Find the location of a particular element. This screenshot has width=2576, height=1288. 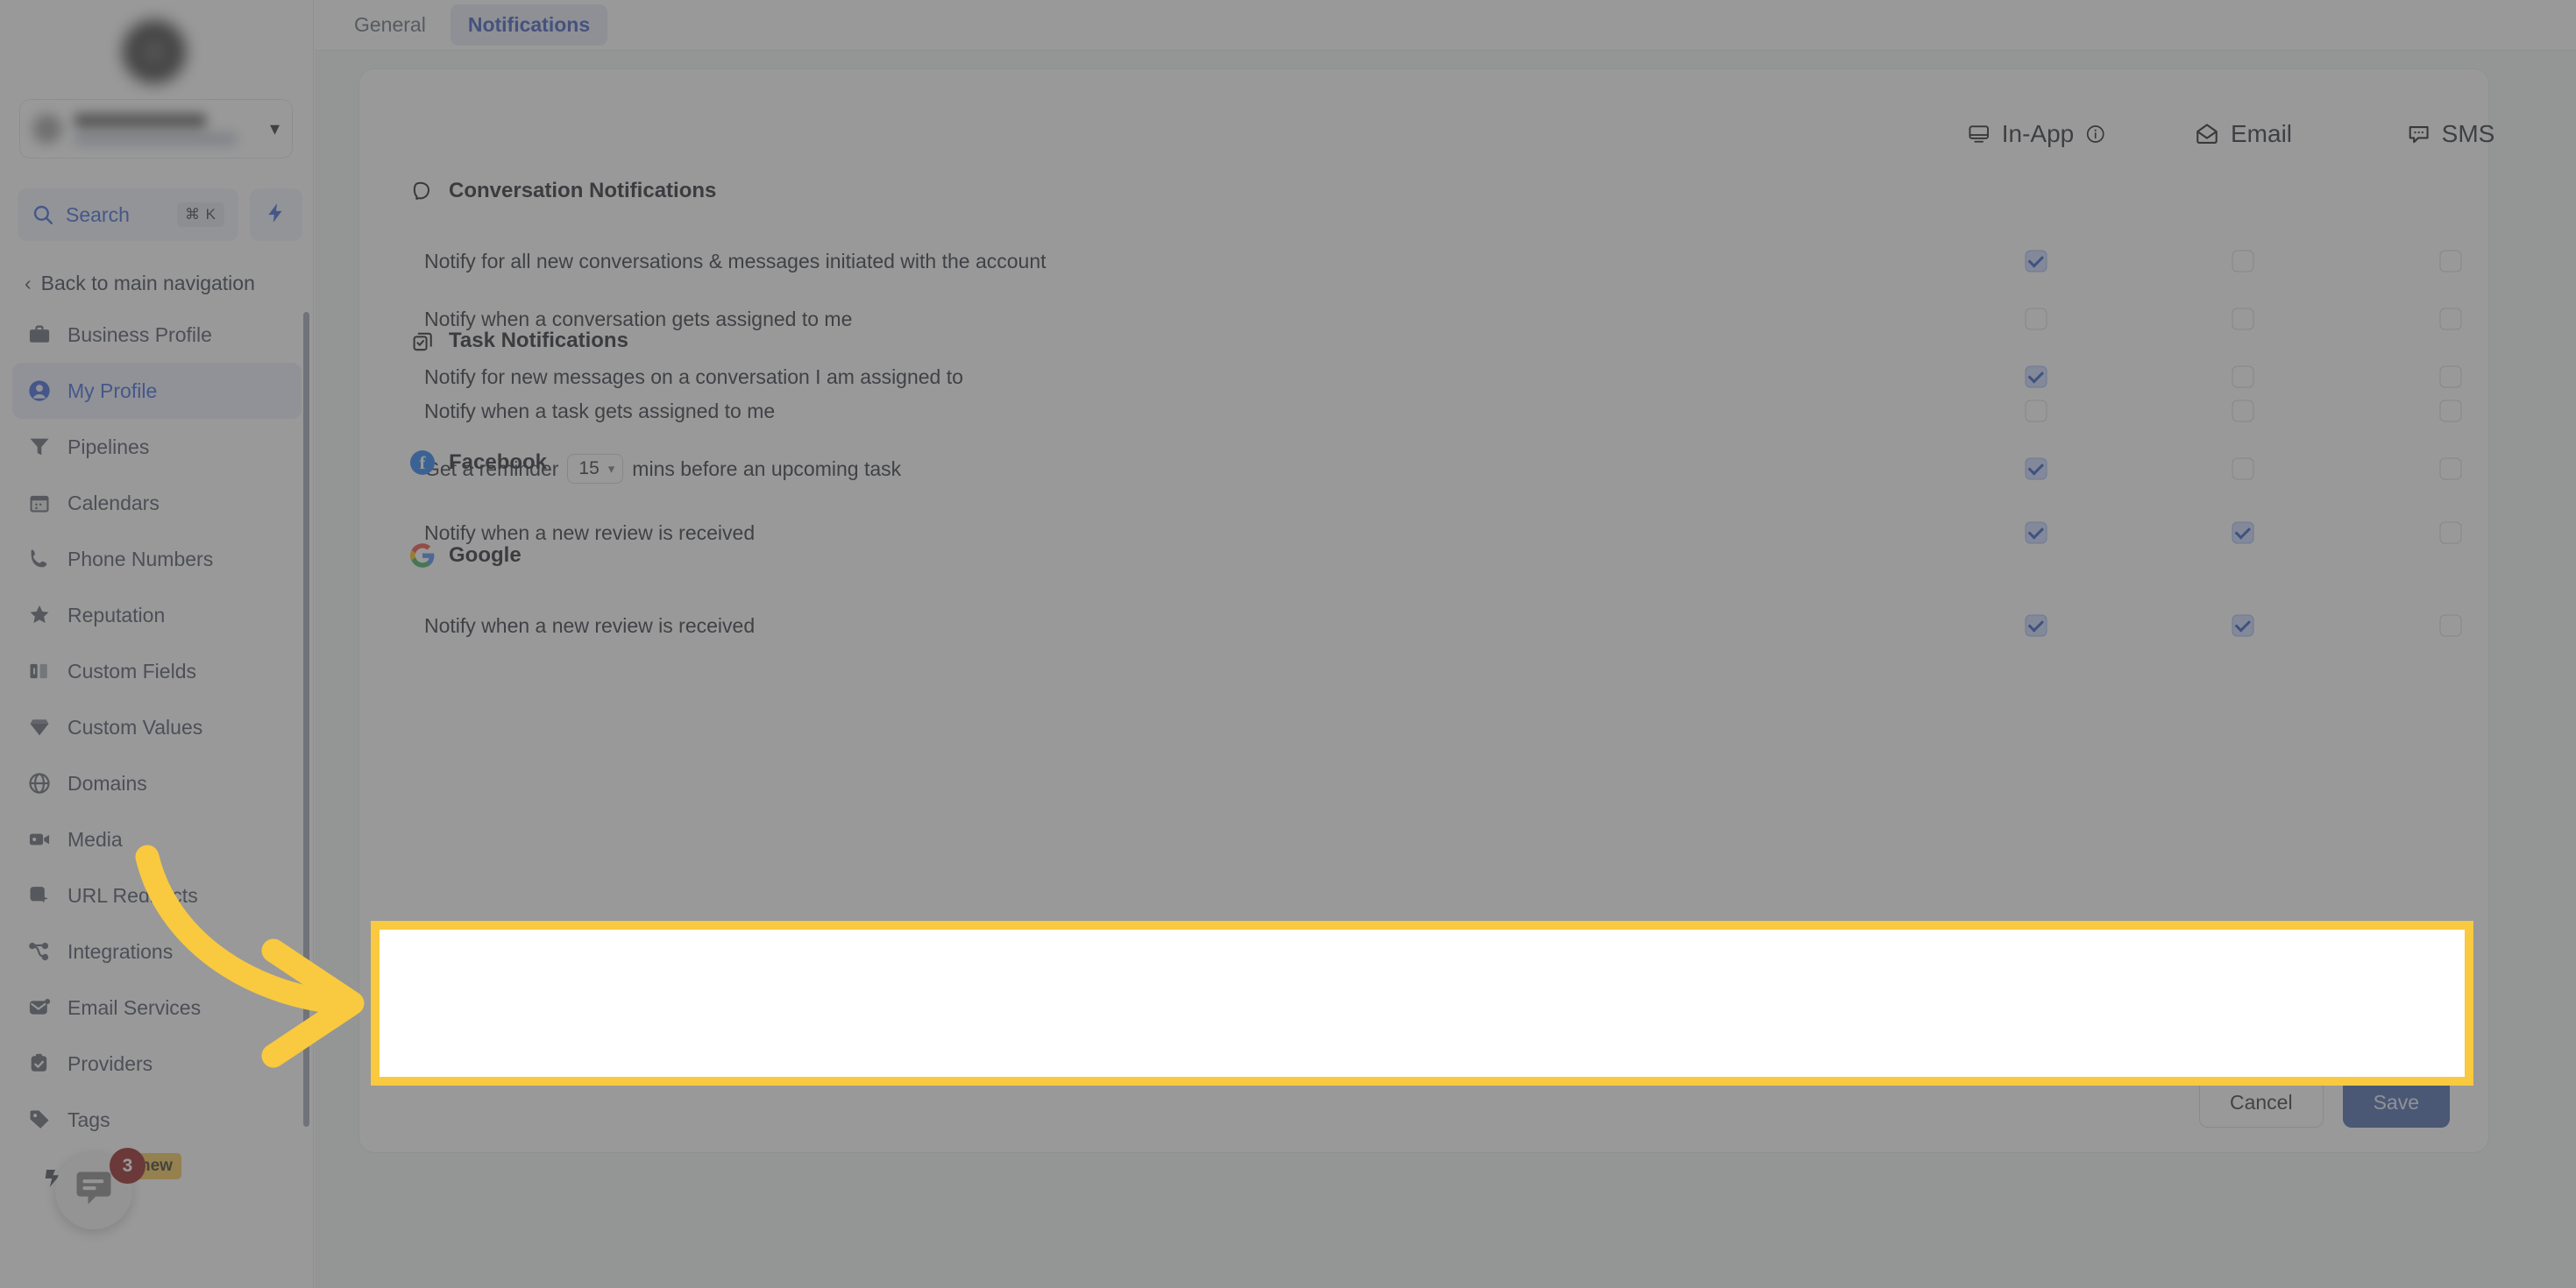

user-circle-icon is located at coordinates (39, 391).